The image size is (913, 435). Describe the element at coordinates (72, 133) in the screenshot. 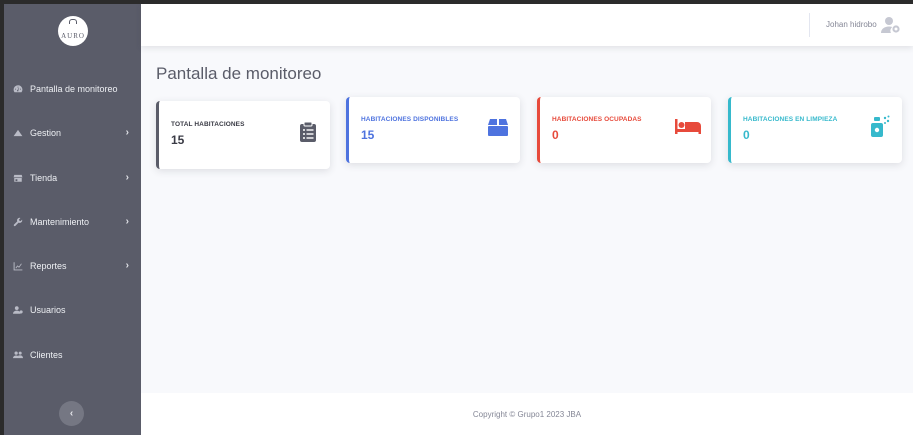

I see `sidebar-item-gestion: Gestion ›` at that location.